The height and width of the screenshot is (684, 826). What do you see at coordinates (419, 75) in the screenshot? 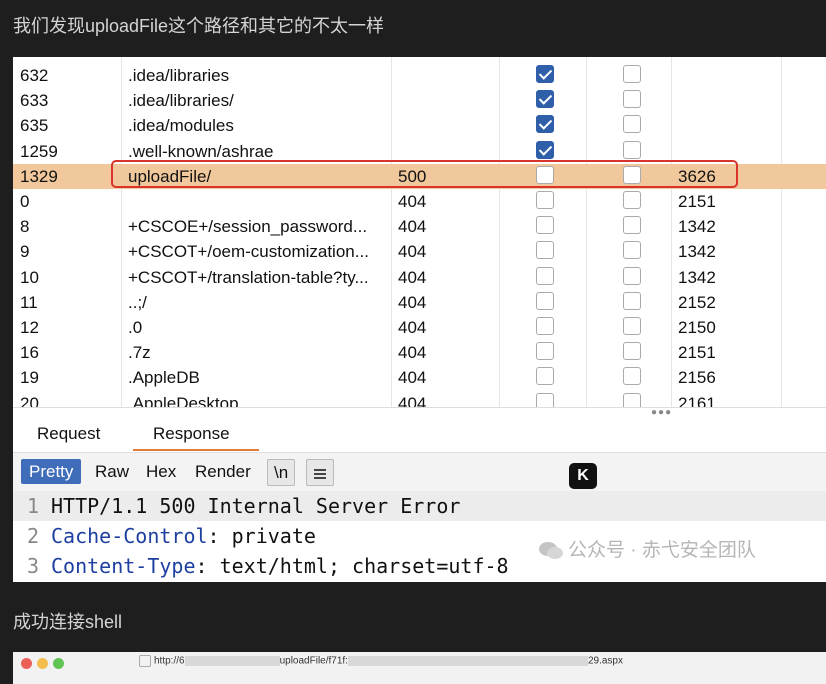
I see `table-row: 632 .idea/libraries` at bounding box center [419, 75].